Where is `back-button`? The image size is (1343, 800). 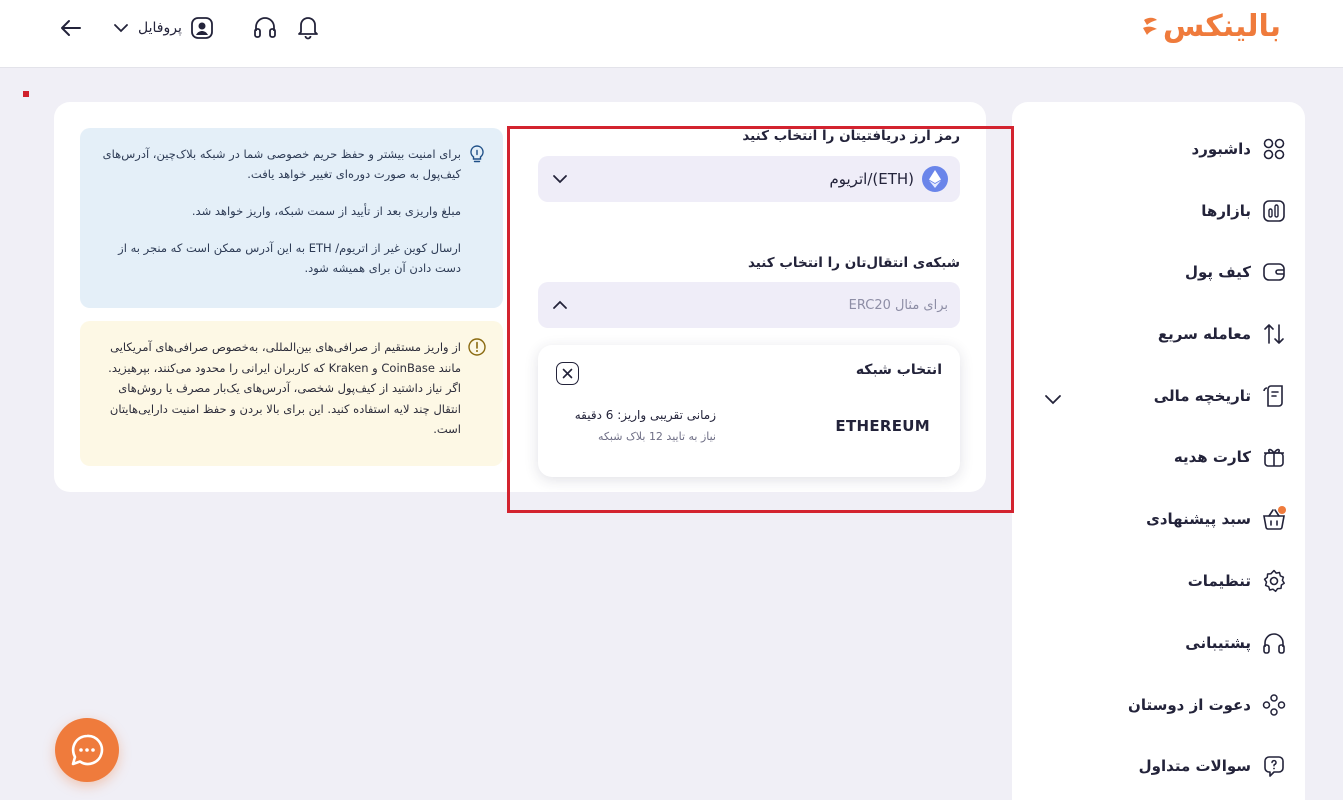 back-button is located at coordinates (71, 28).